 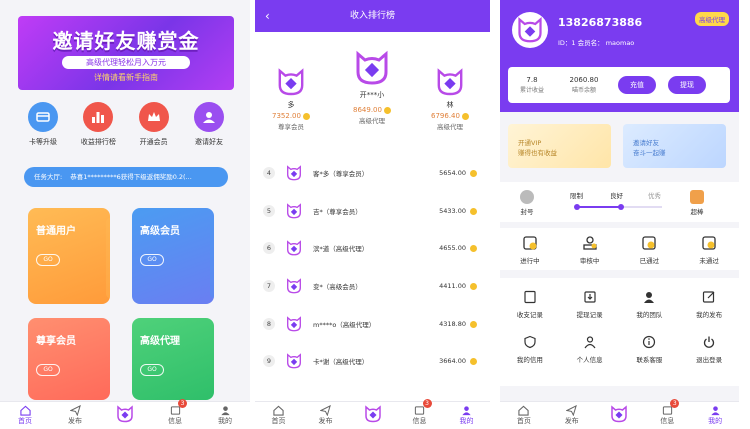 What do you see at coordinates (370, 324) in the screenshot?
I see `rank-row: 8 m****o（高级代理） 4318.80` at bounding box center [370, 324].